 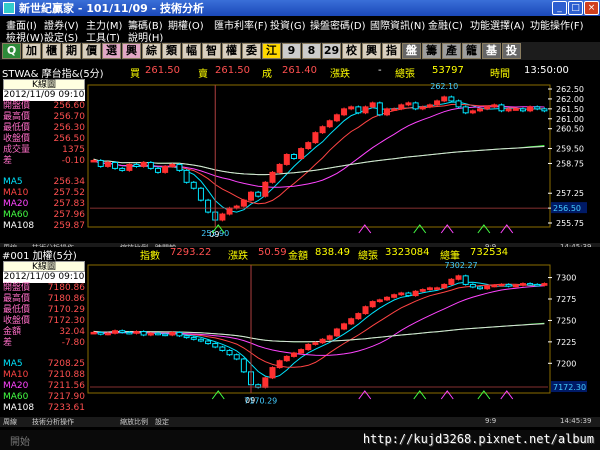 What do you see at coordinates (575, 8) in the screenshot?
I see `maximize-button: □` at bounding box center [575, 8].